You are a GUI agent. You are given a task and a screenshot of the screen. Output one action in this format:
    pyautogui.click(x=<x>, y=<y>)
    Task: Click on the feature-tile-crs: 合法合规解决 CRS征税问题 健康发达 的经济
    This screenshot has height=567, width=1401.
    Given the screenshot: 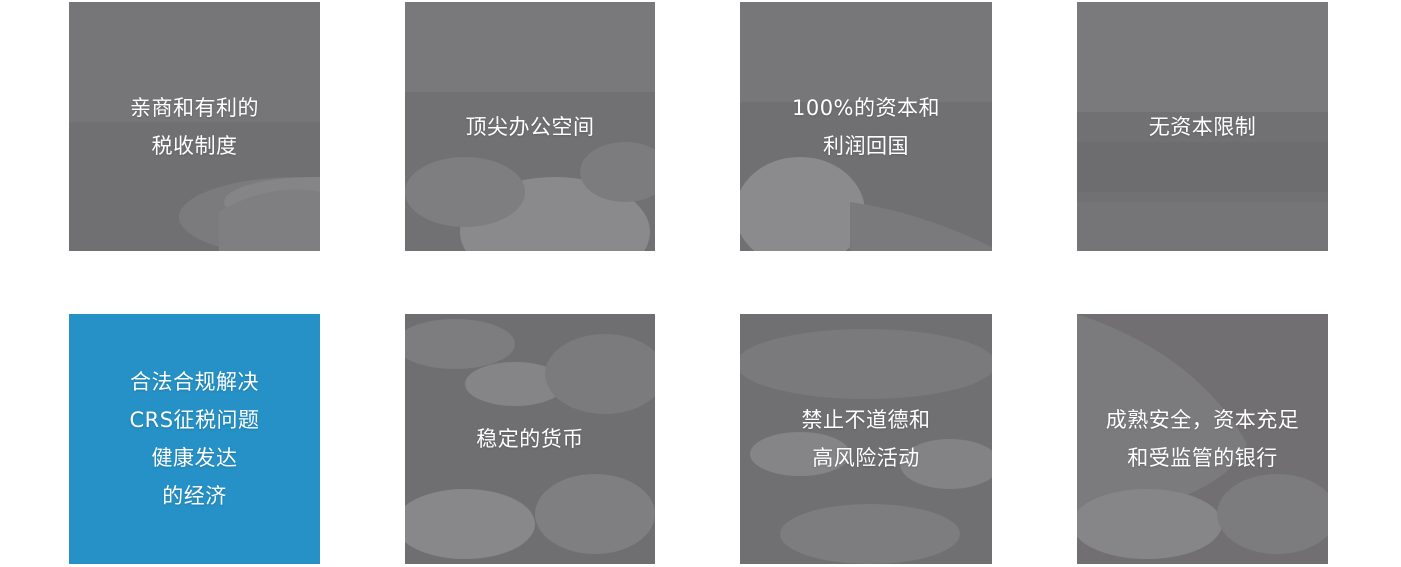 What is the action you would take?
    pyautogui.click(x=194, y=439)
    